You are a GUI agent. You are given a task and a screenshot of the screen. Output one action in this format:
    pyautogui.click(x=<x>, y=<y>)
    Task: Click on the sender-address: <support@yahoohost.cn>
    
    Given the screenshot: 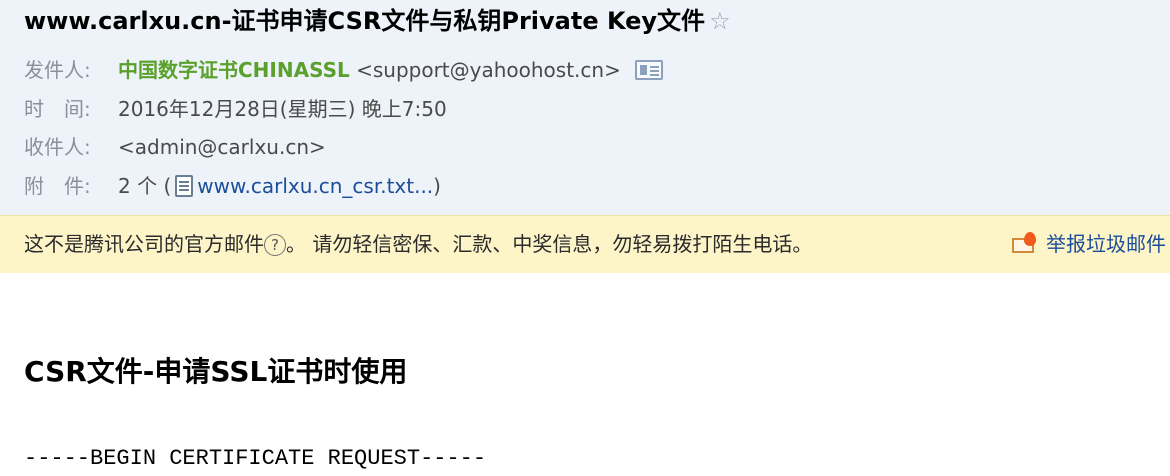 What is the action you would take?
    pyautogui.click(x=488, y=70)
    